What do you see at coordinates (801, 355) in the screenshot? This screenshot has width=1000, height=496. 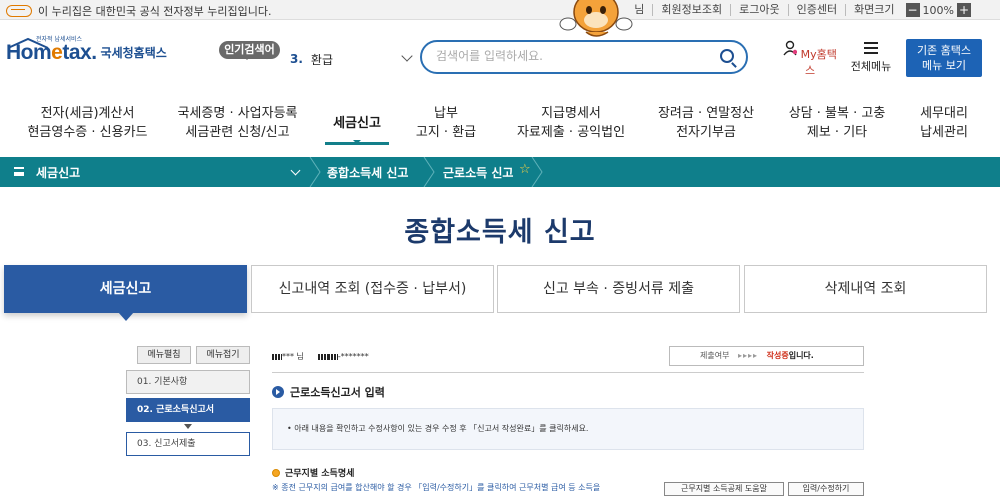 I see `status-suffix: 입니다.` at bounding box center [801, 355].